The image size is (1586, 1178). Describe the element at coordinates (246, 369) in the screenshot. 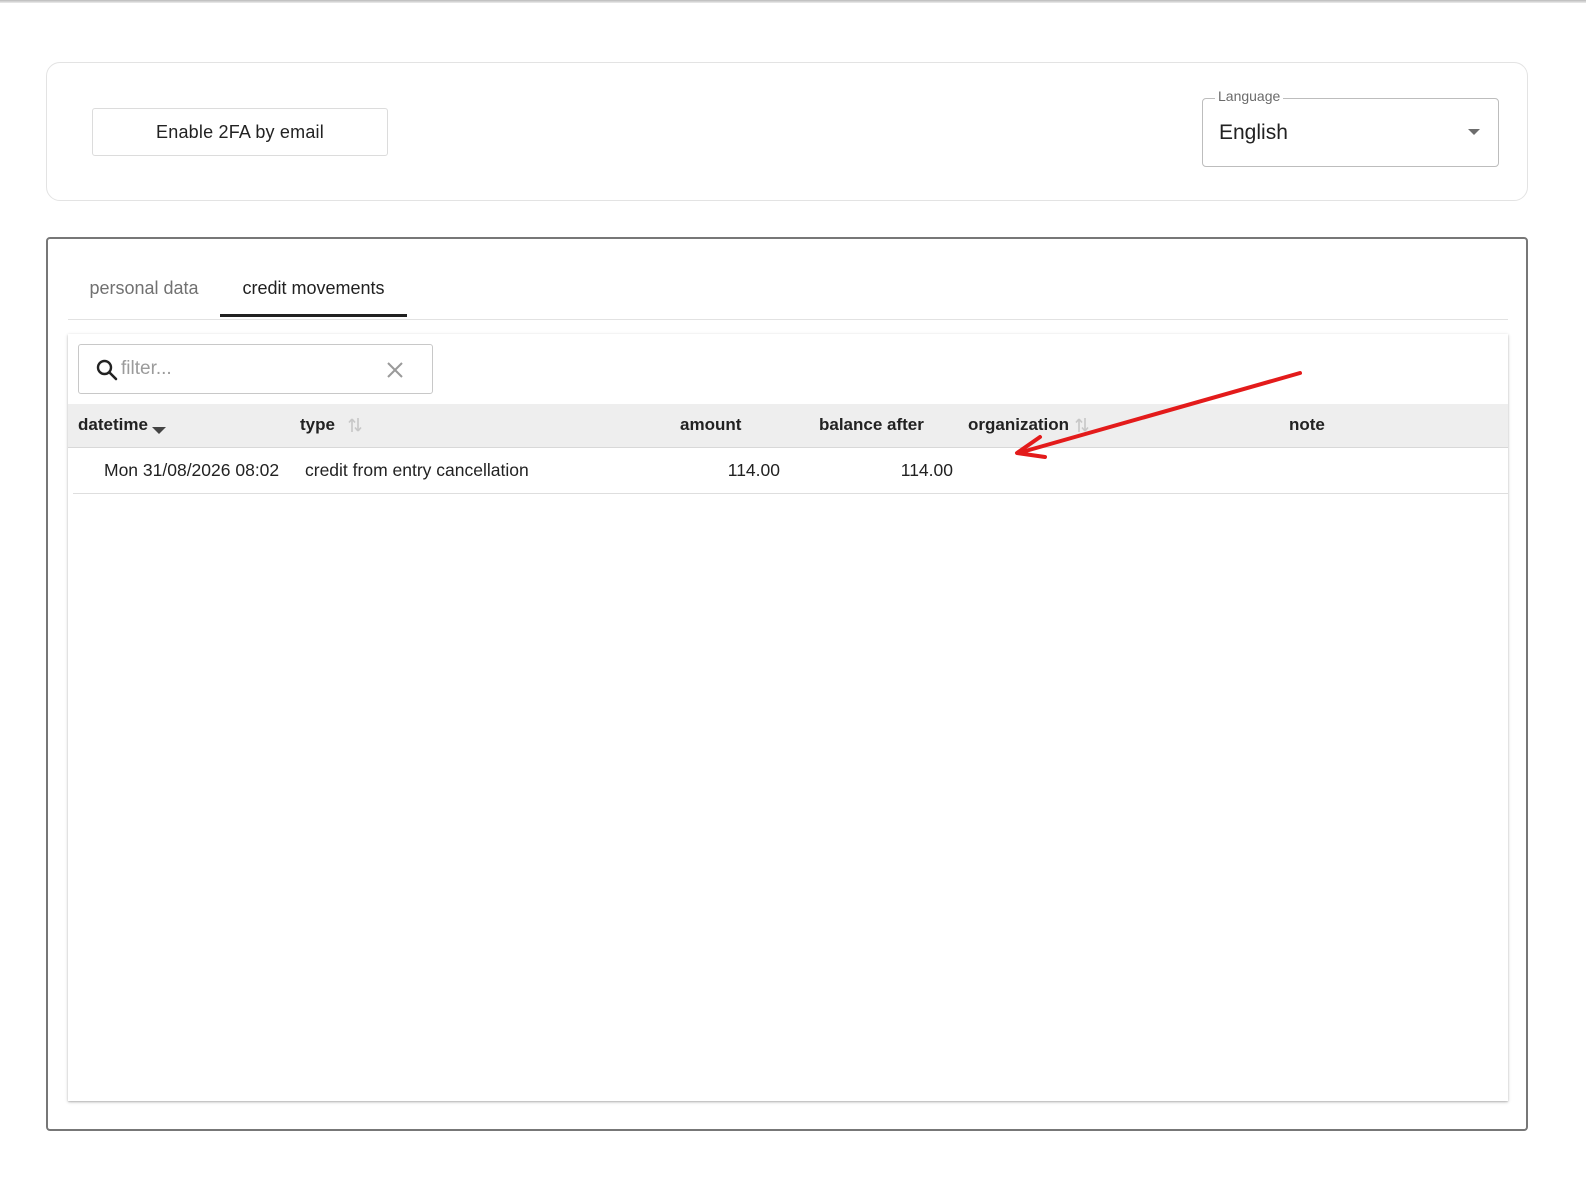

I see `filter-input` at that location.